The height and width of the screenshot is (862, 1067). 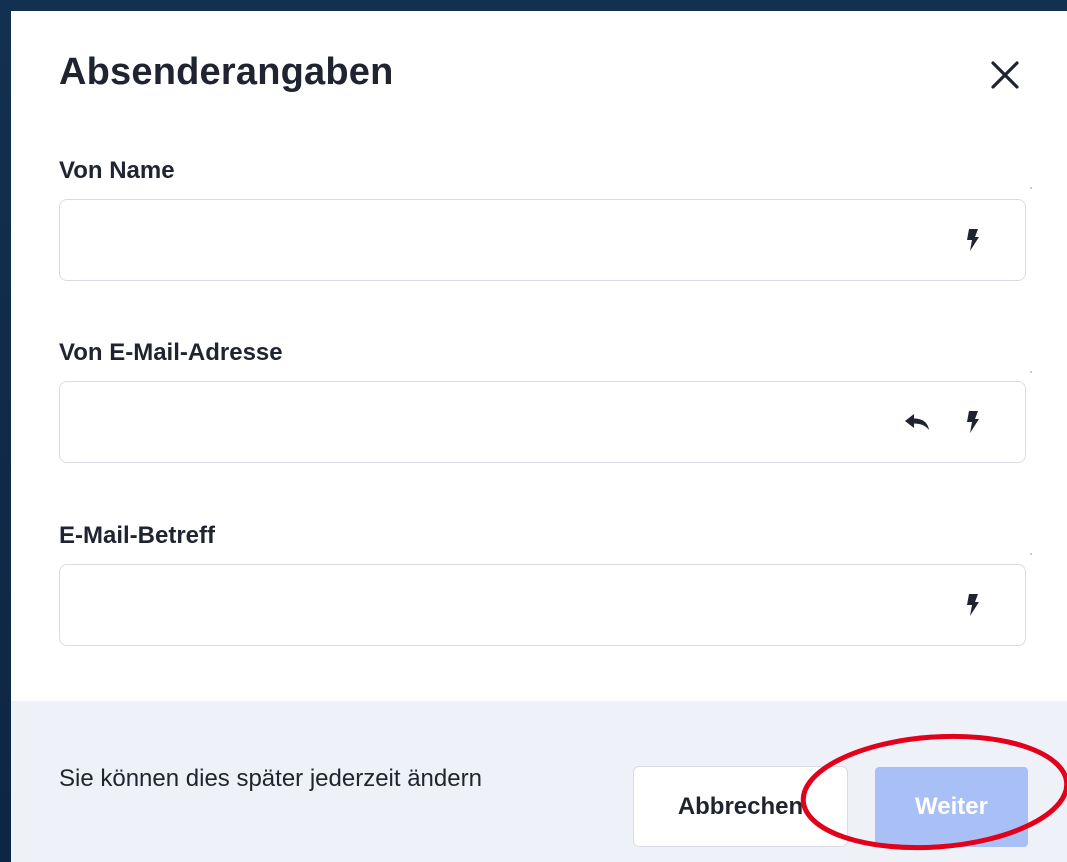 What do you see at coordinates (480, 606) in the screenshot?
I see `email-subject-input` at bounding box center [480, 606].